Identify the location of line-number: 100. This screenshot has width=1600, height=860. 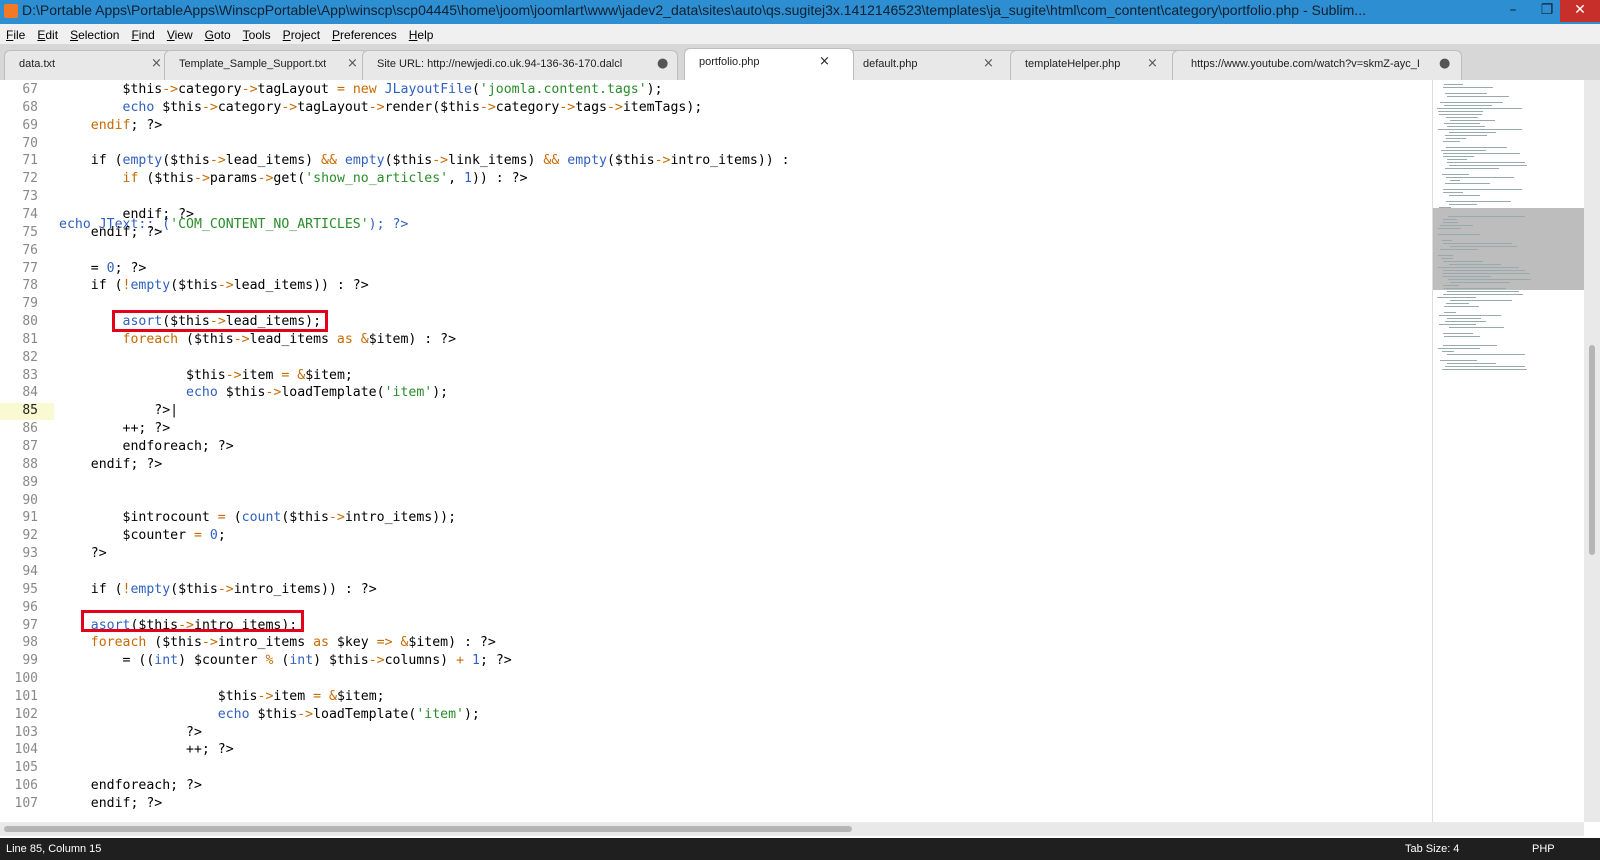
(26, 679).